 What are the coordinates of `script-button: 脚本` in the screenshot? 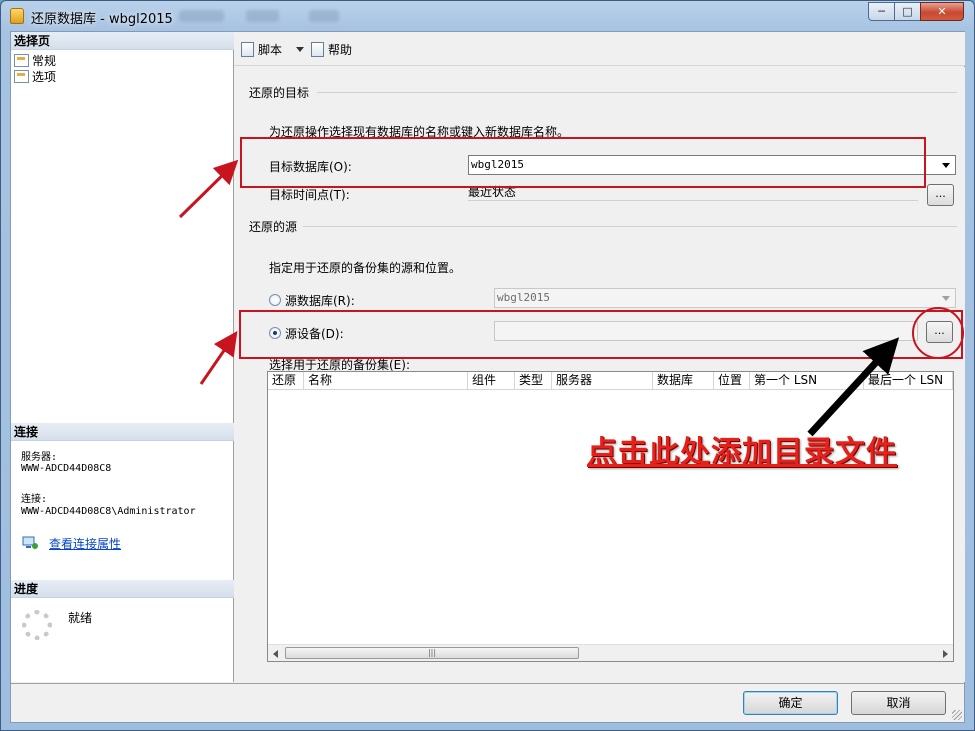 It's located at (261, 49).